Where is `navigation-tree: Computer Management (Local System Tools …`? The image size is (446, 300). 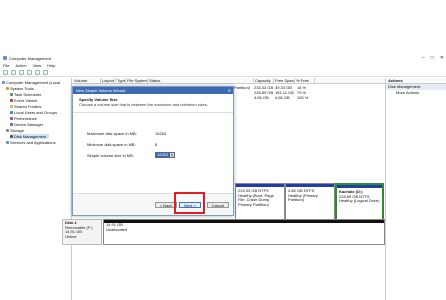 navigation-tree: Computer Management (Local System Tools … is located at coordinates (36, 189).